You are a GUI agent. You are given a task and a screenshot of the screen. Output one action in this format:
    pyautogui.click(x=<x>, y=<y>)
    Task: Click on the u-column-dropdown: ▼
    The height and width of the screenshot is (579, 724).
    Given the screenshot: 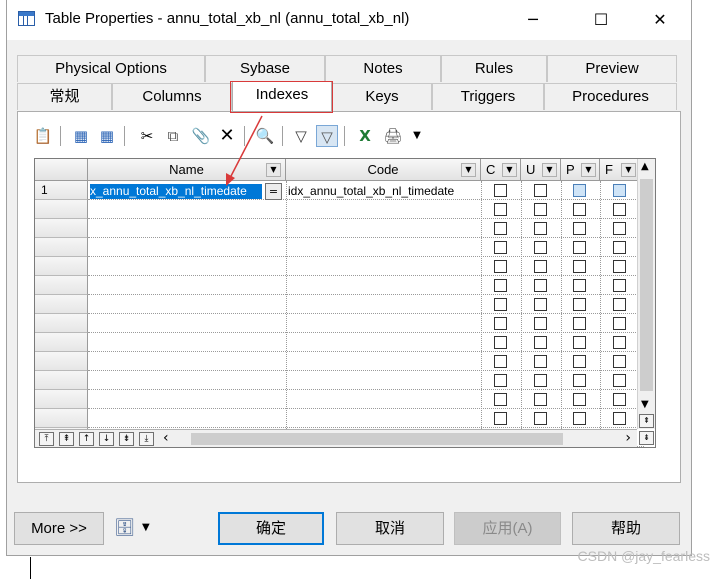 What is the action you would take?
    pyautogui.click(x=549, y=170)
    